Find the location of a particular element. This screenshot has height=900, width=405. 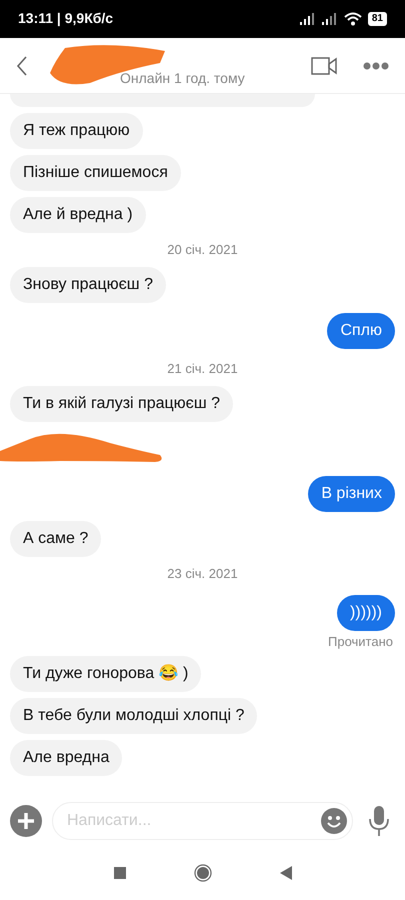

message-bubble: Але вредна is located at coordinates (66, 758).